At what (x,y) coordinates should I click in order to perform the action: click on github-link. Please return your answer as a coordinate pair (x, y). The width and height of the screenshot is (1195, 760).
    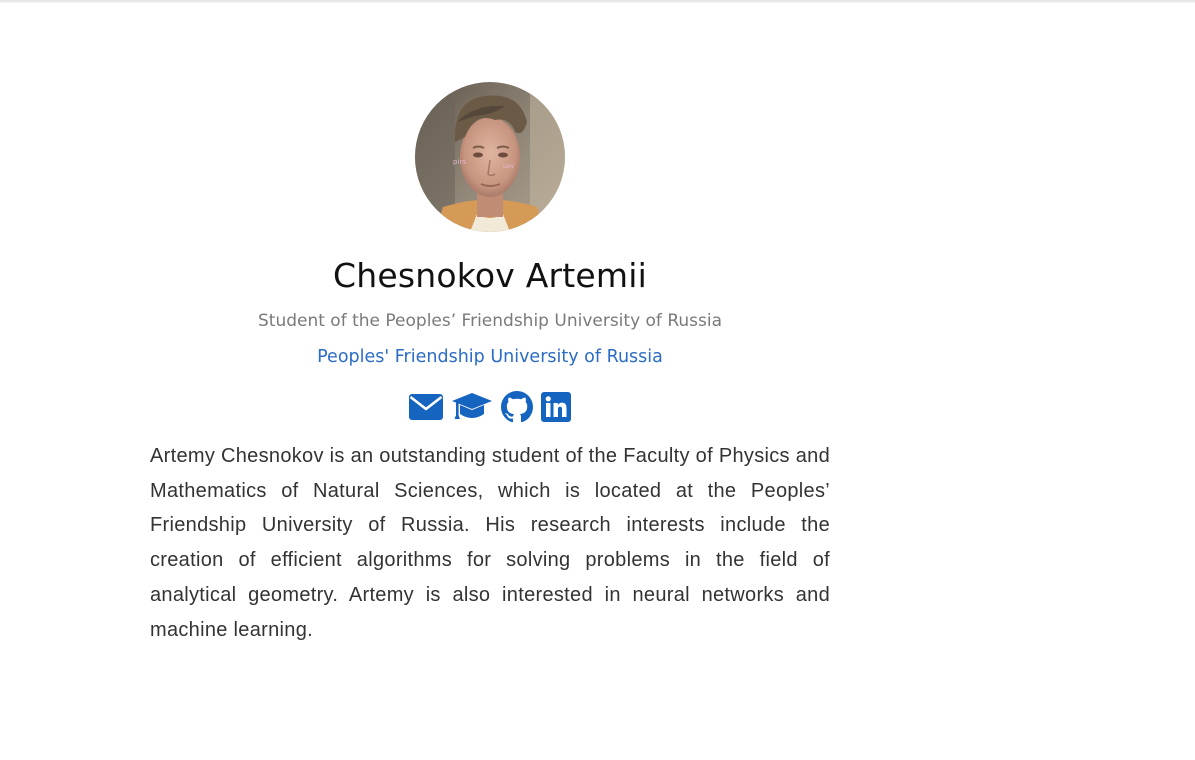
    Looking at the image, I should click on (517, 407).